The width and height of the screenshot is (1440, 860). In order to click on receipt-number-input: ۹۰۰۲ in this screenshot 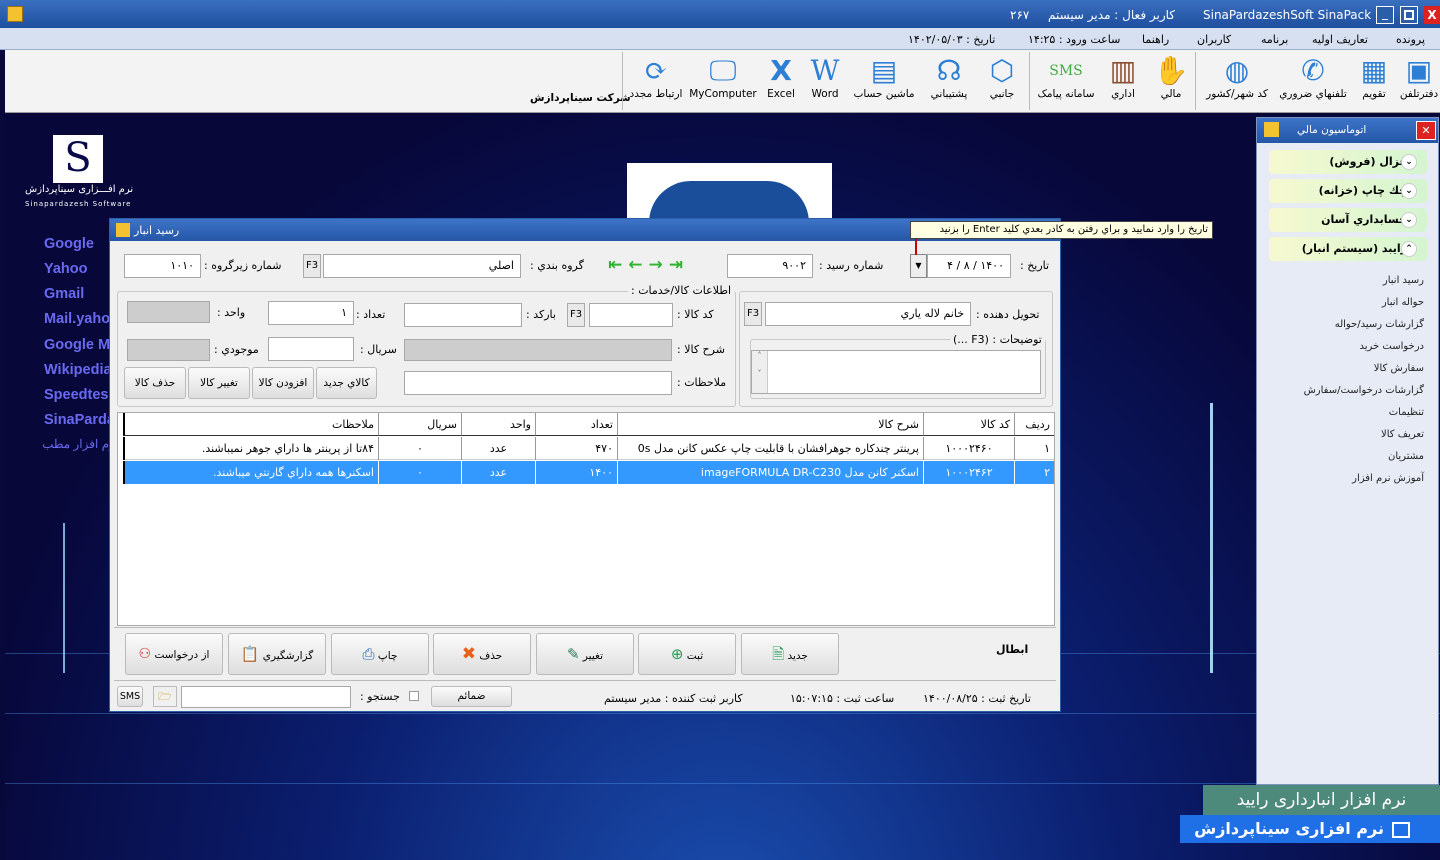, I will do `click(770, 266)`.